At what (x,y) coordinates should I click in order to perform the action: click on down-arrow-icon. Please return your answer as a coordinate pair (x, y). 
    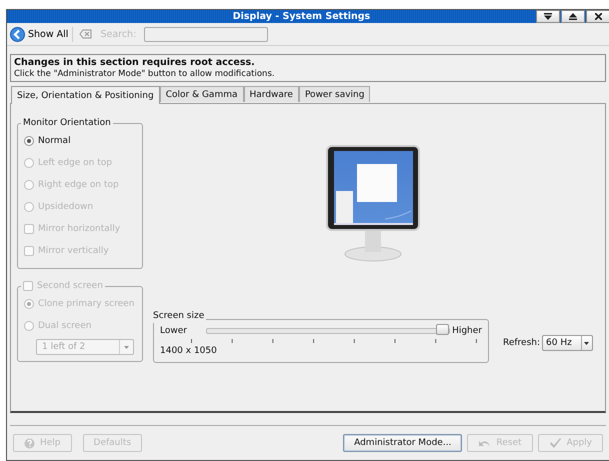
    Looking at the image, I should click on (548, 16).